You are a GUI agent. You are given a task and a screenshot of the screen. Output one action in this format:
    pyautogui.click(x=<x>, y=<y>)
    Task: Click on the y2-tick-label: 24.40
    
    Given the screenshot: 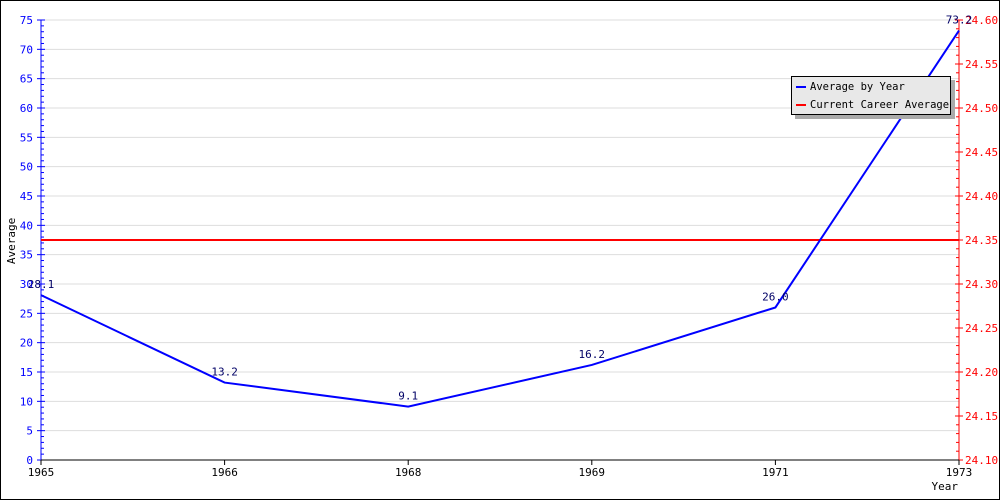 What is the action you would take?
    pyautogui.click(x=981, y=196)
    